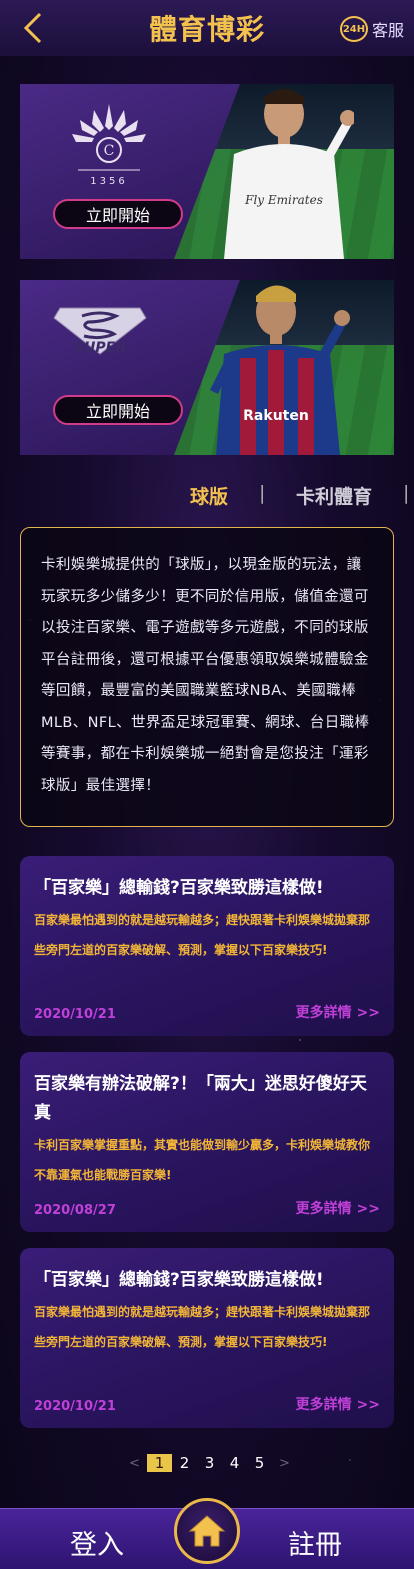  What do you see at coordinates (75, 1210) in the screenshot?
I see `article-date: 2020/08/27` at bounding box center [75, 1210].